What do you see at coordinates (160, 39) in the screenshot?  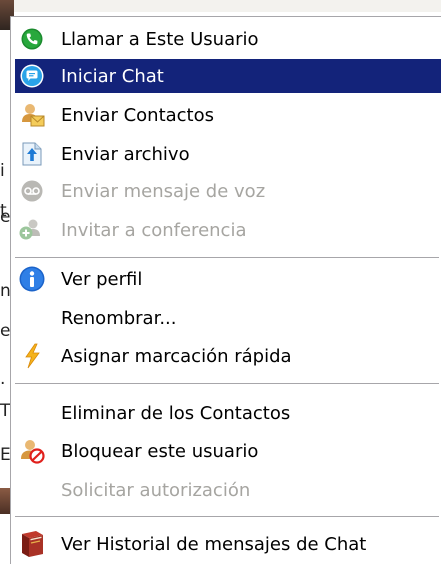 I see `menu-item-label: Llamar a Este Usuario` at bounding box center [160, 39].